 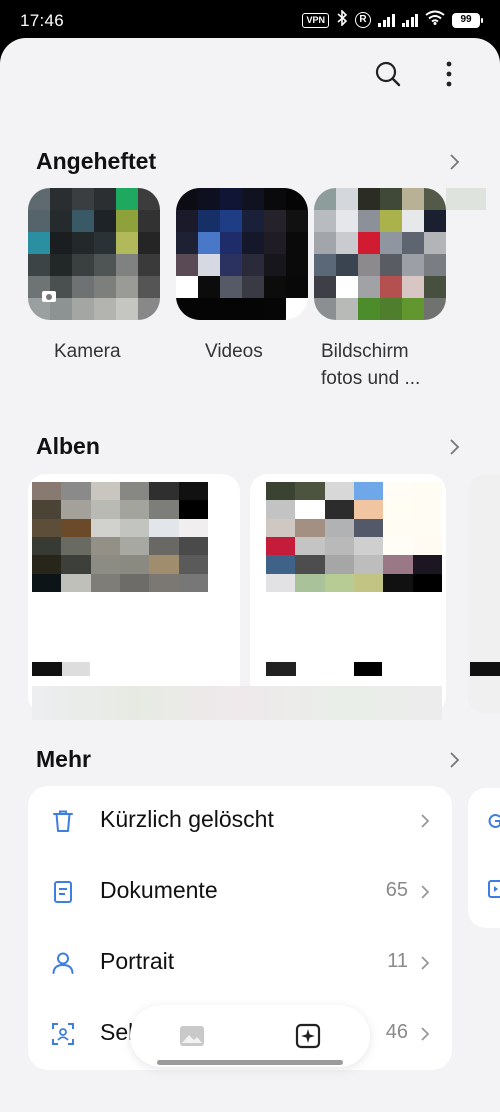 I want to click on bluetooth-icon, so click(x=342, y=19).